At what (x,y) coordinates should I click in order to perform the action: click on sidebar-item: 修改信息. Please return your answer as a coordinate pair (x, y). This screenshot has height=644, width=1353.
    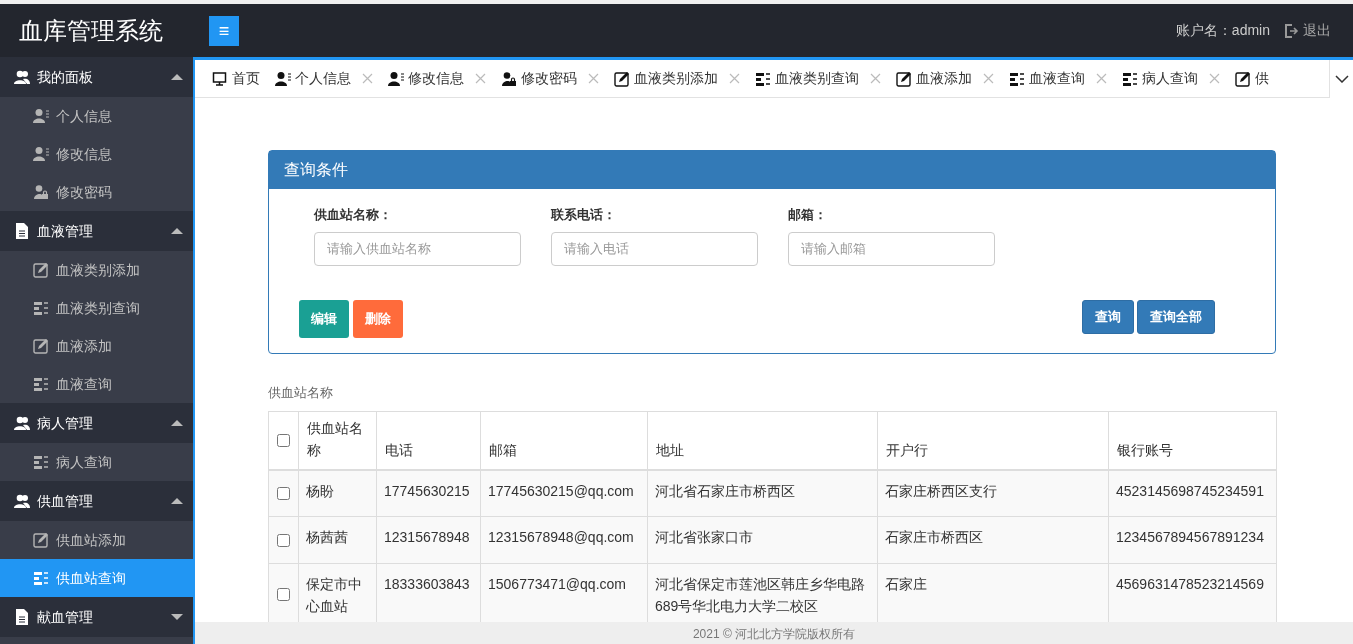
    Looking at the image, I should click on (96, 154).